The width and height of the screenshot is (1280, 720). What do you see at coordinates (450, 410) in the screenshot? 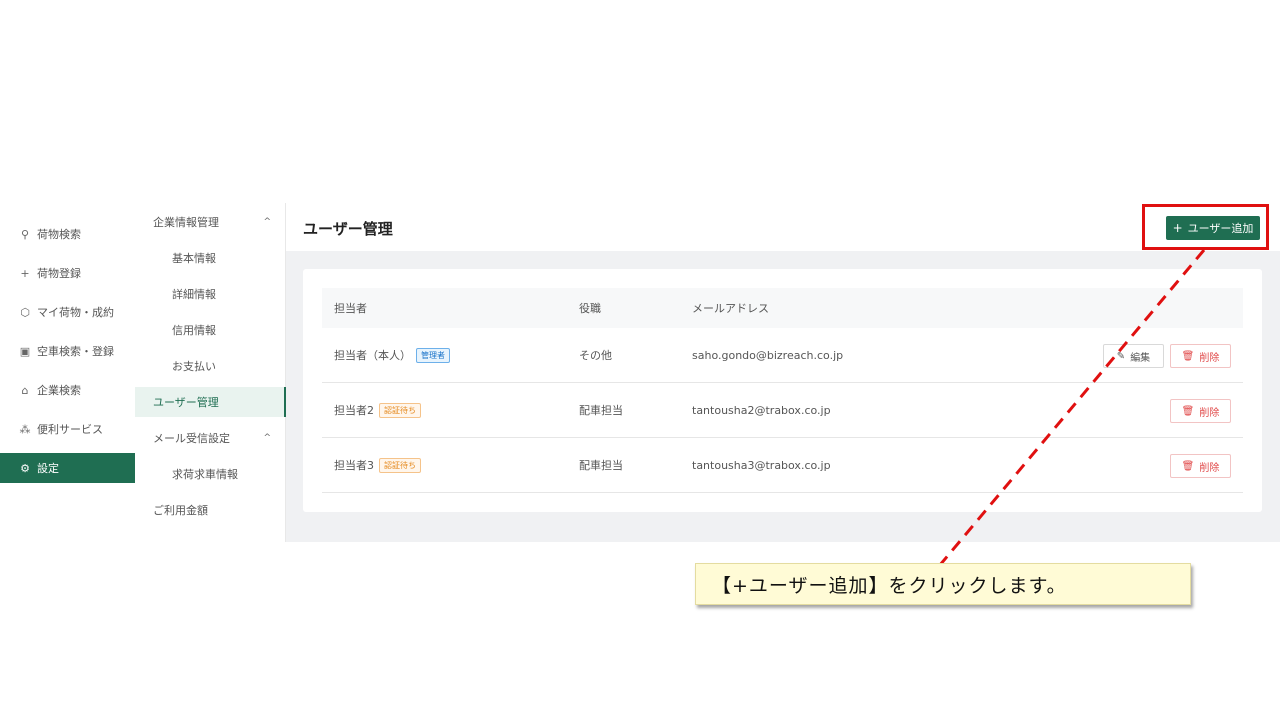
I see `cell-name: 担当者2 認証待ち` at bounding box center [450, 410].